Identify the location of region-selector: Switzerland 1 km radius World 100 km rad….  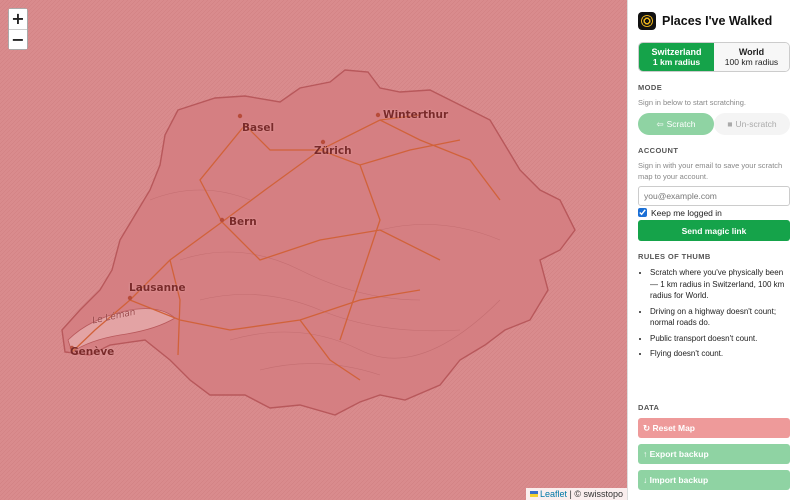
(714, 57).